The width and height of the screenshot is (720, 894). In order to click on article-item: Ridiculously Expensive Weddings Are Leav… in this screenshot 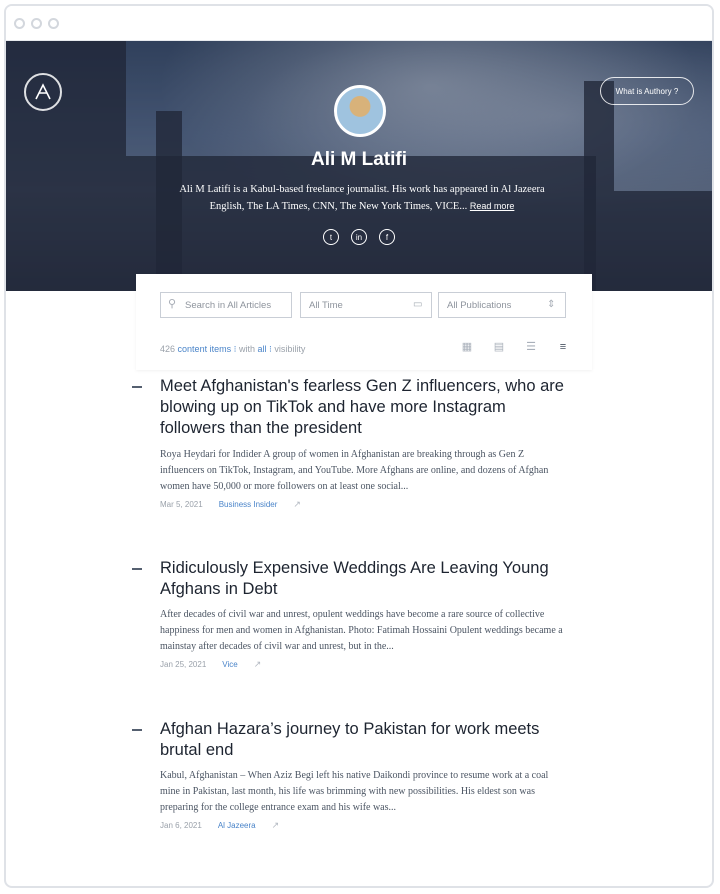, I will do `click(362, 618)`.